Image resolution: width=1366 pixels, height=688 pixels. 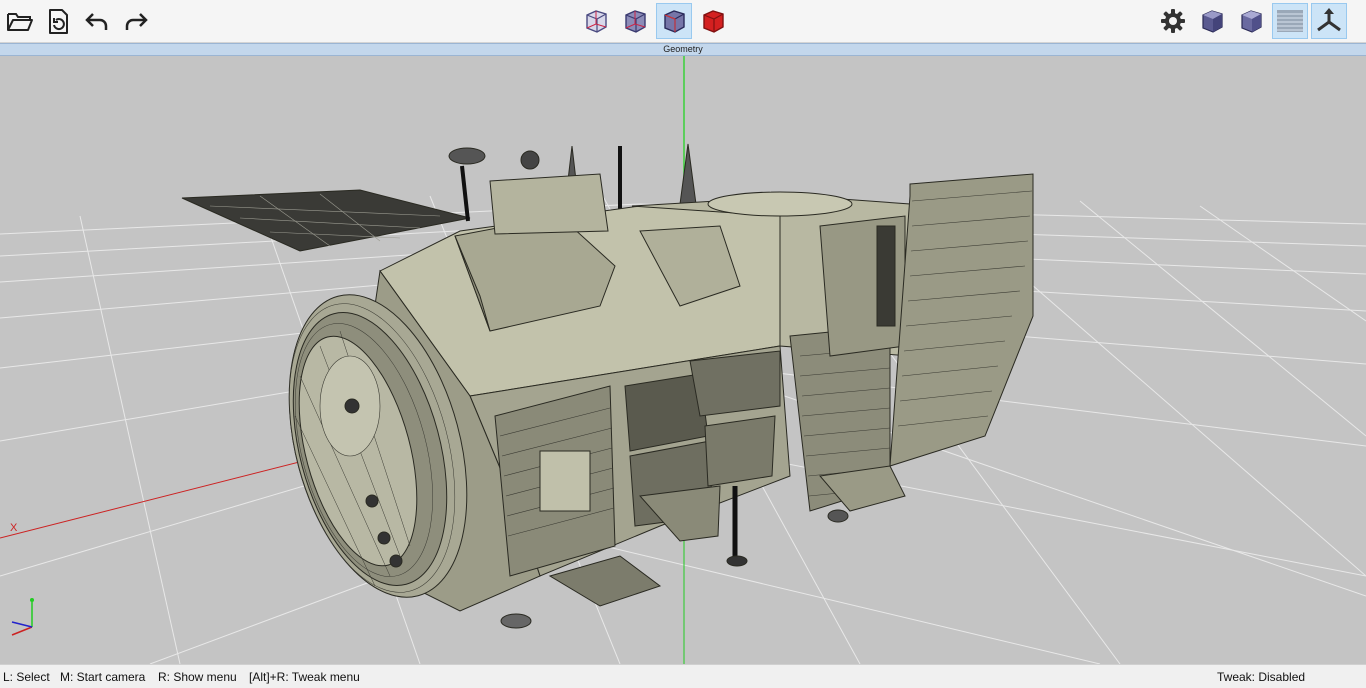 I want to click on open-file-button, so click(x=20, y=21).